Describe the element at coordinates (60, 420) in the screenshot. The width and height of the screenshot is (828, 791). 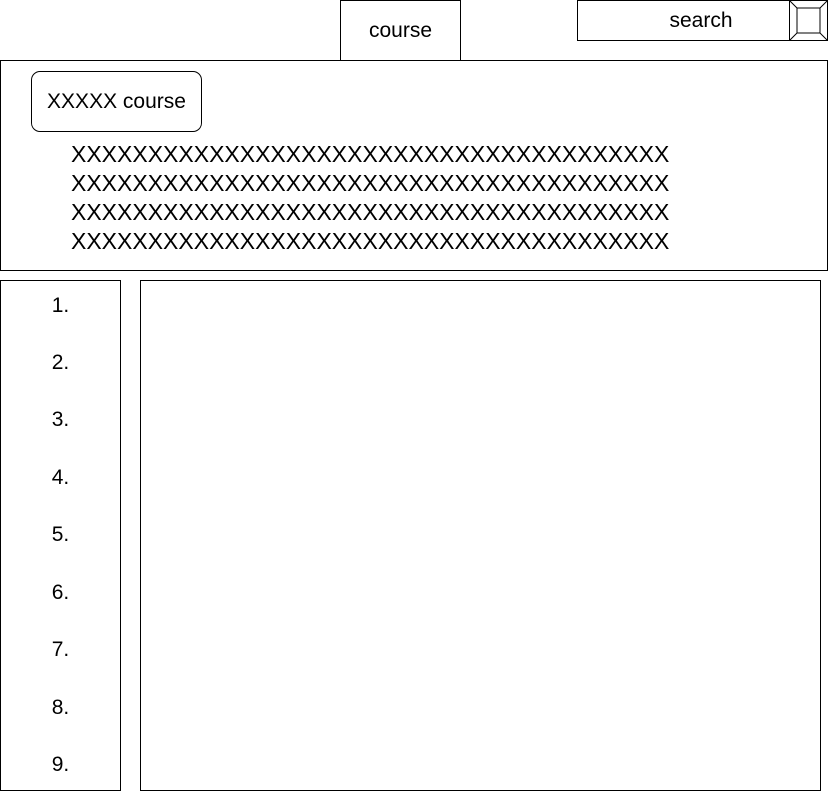
I see `chapter-item-3: 3.` at that location.